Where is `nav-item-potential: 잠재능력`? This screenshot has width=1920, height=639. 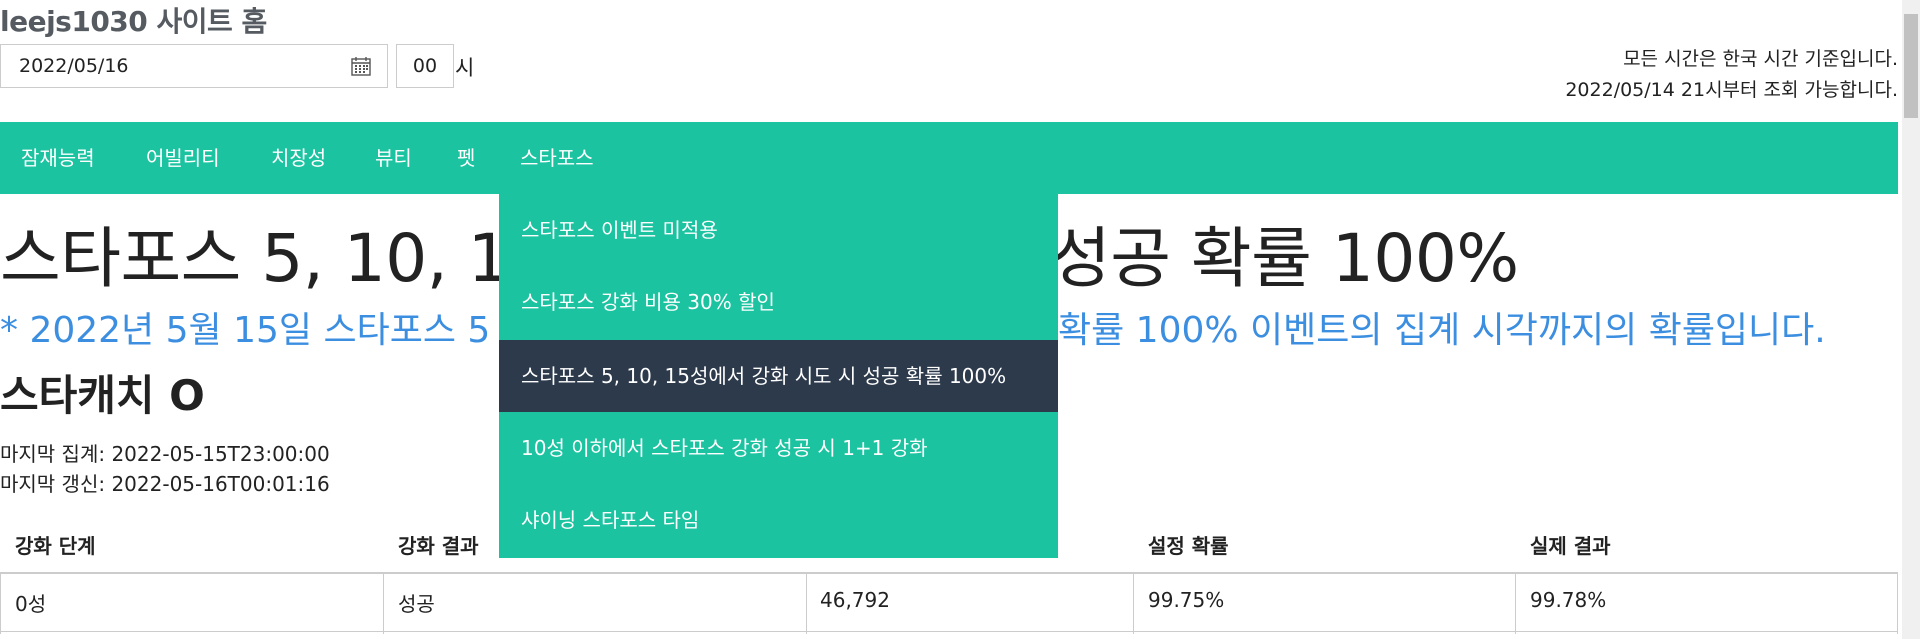
nav-item-potential: 잠재능력 is located at coordinates (58, 158).